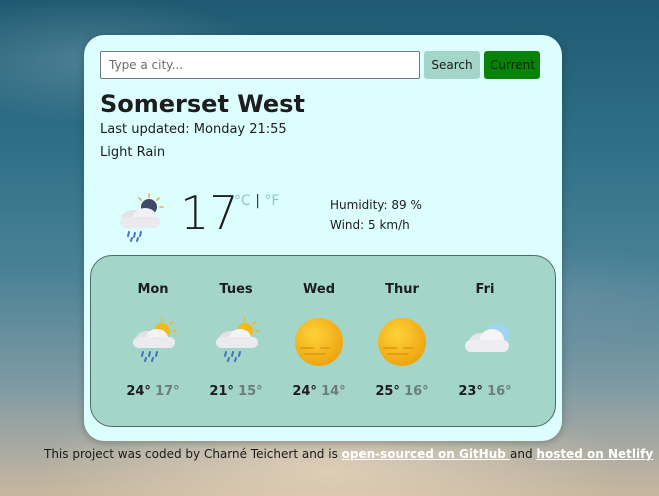  I want to click on forecast-low: 15°, so click(250, 391).